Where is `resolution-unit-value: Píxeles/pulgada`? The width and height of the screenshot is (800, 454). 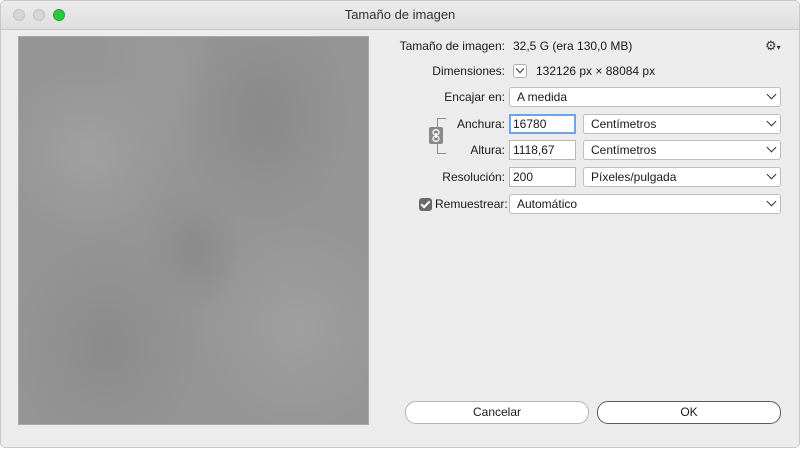
resolution-unit-value: Píxeles/pulgada is located at coordinates (634, 177).